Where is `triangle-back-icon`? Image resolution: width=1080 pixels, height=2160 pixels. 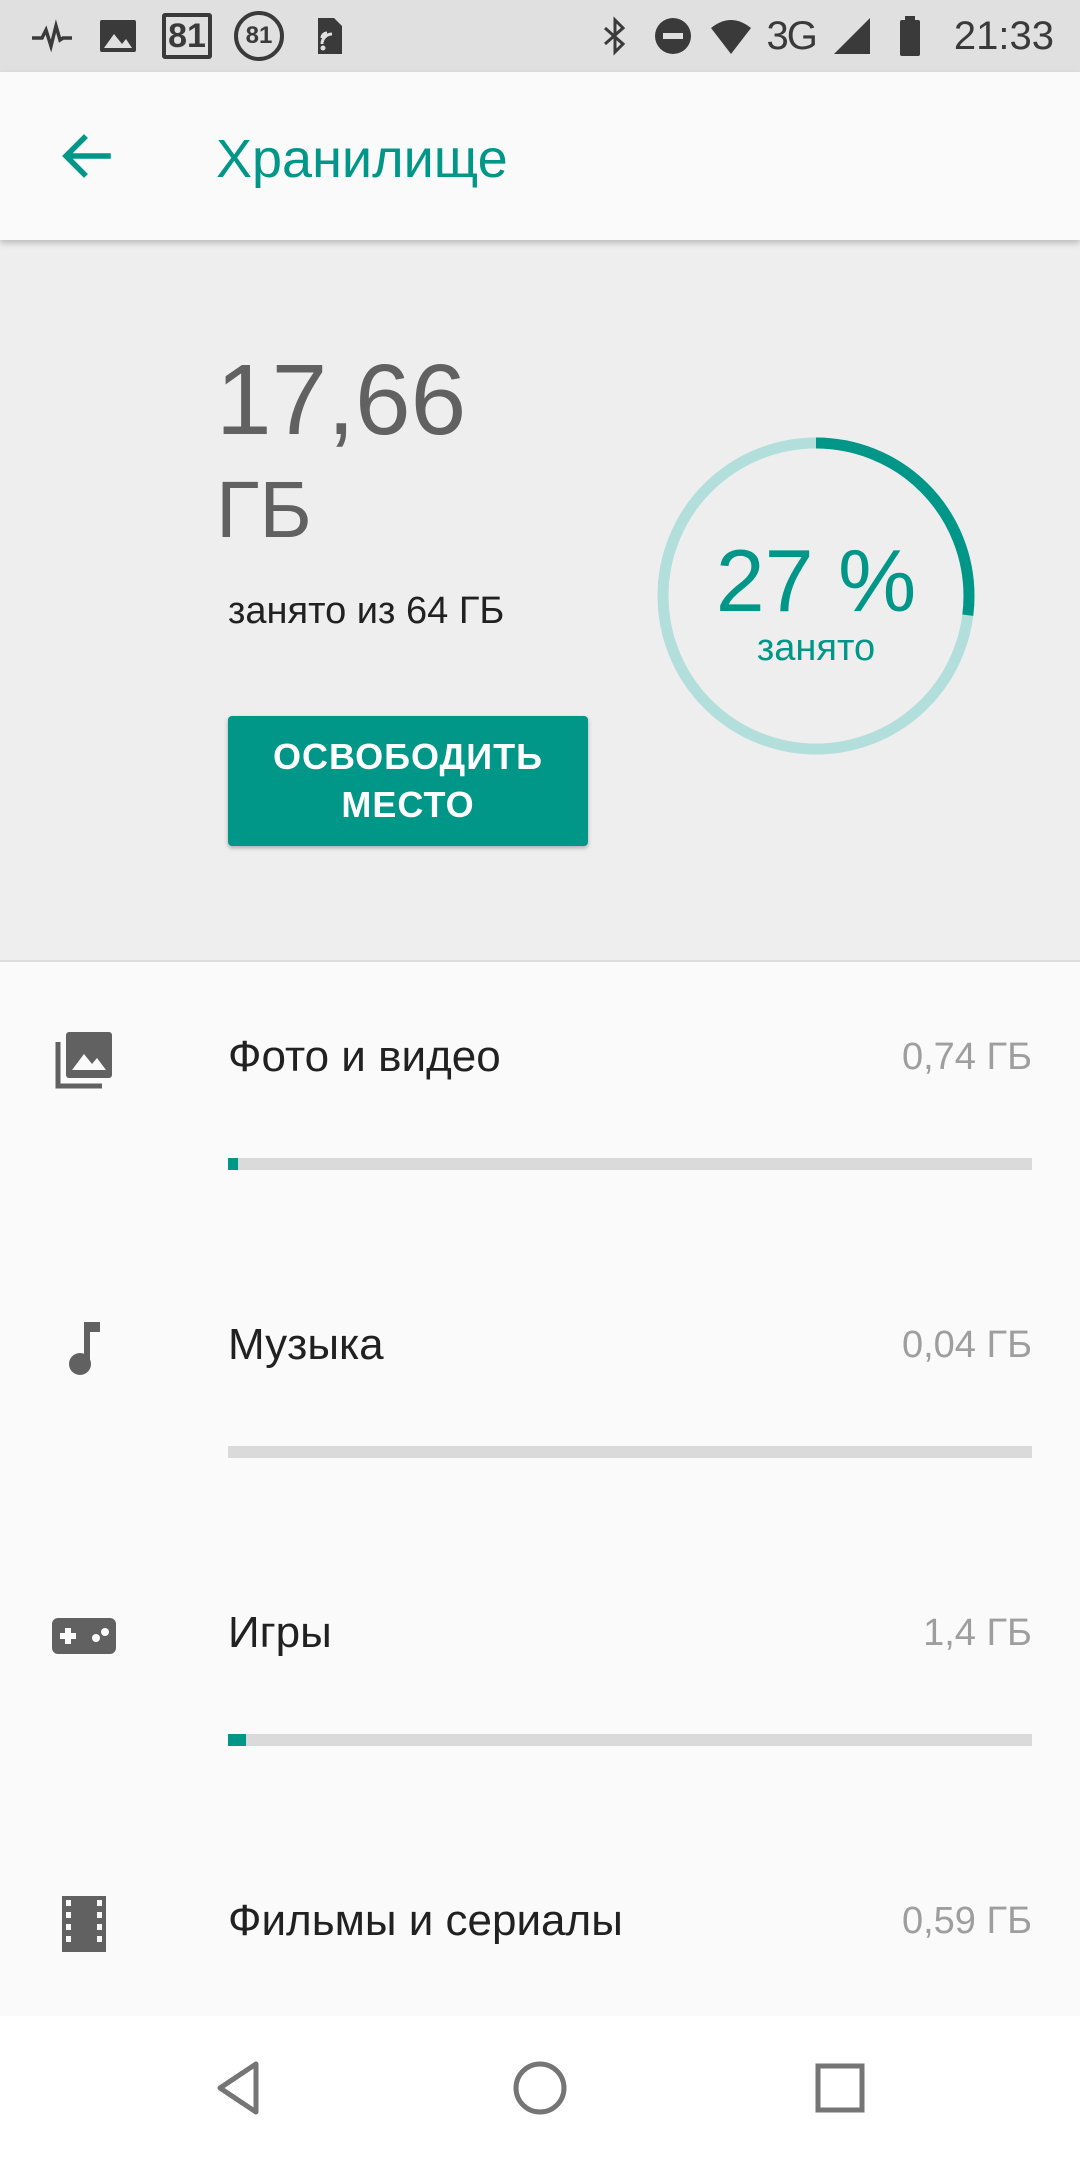 triangle-back-icon is located at coordinates (238, 2088).